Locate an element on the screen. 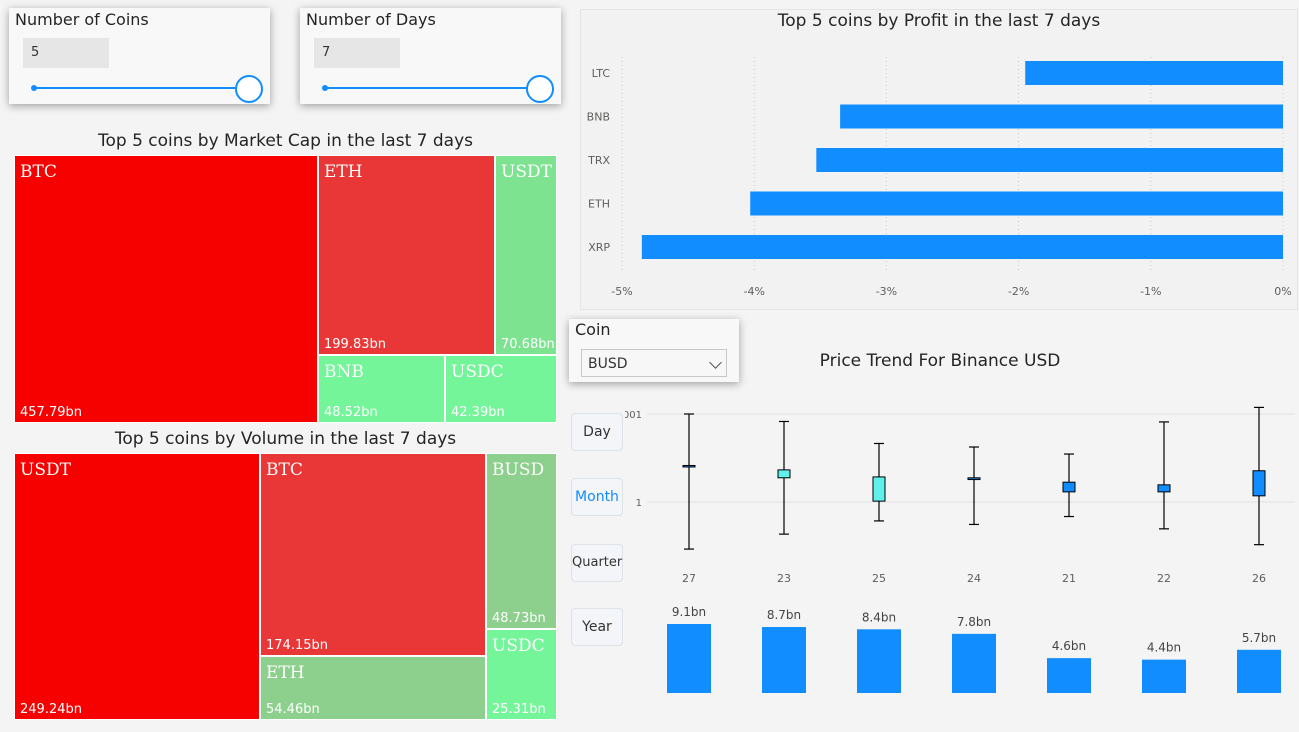 The image size is (1299, 732). price-trend-title: Price Trend For Binance USD is located at coordinates (940, 361).